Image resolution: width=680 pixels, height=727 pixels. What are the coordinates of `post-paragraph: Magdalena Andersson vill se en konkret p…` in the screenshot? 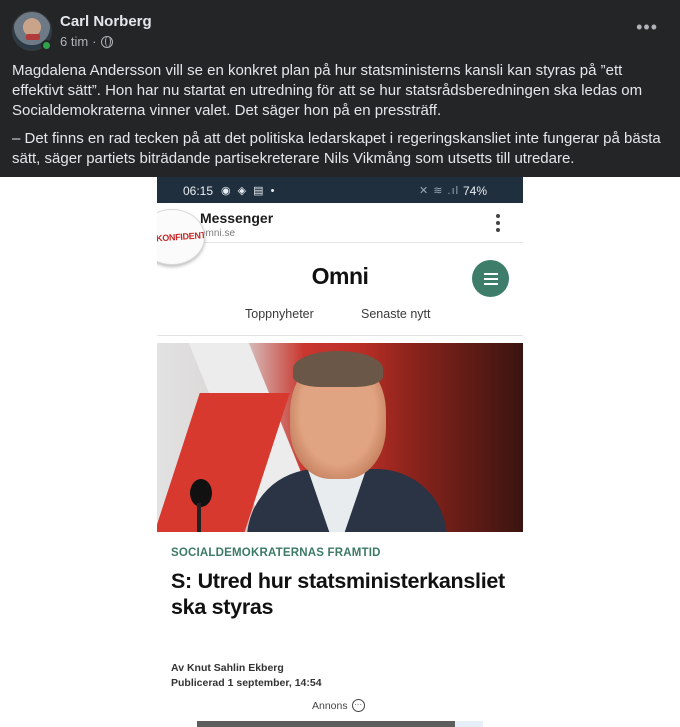 It's located at (327, 90).